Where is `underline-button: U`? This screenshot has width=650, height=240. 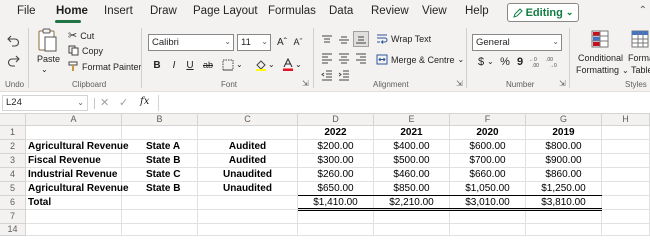 underline-button: U is located at coordinates (190, 65).